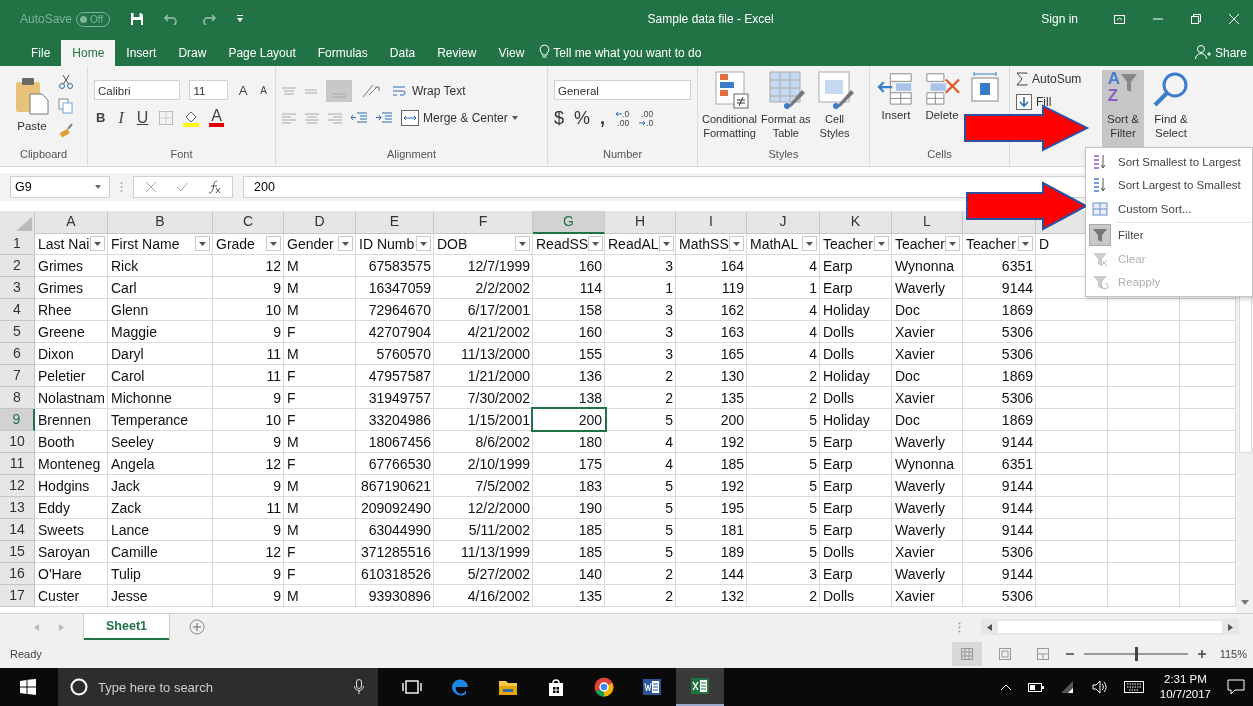 Image resolution: width=1253 pixels, height=706 pixels. I want to click on ribbon-tab: Data, so click(402, 53).